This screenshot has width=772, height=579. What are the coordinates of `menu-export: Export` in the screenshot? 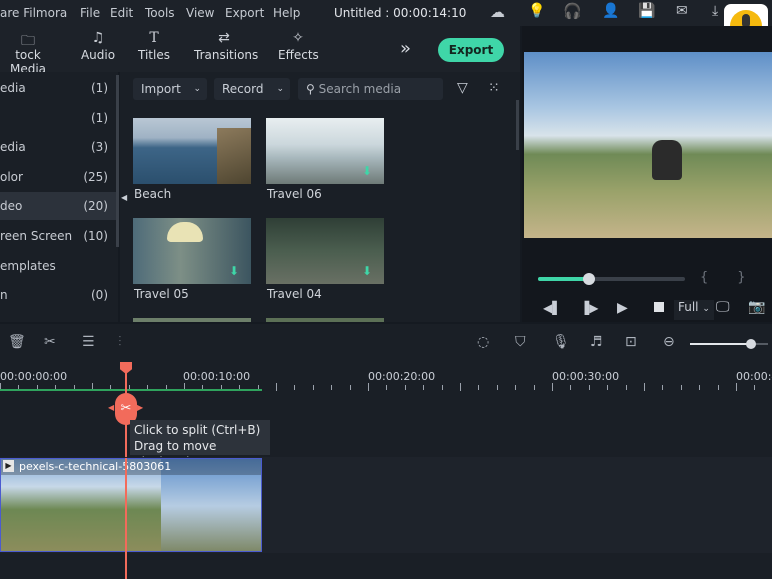 It's located at (244, 13).